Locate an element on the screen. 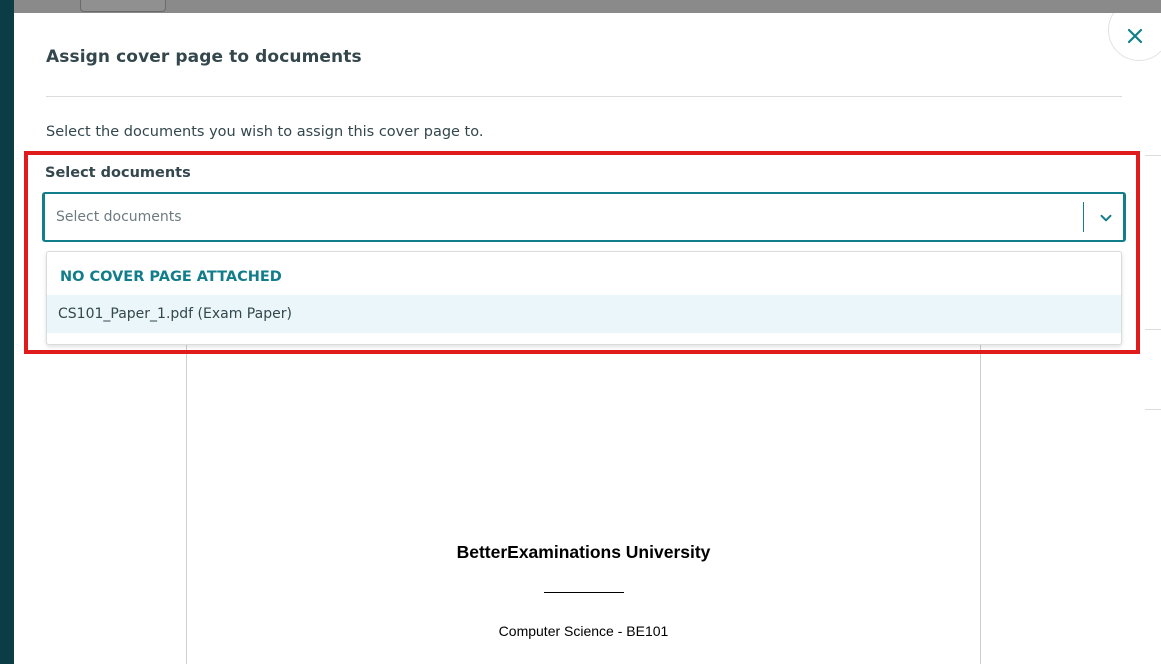  title-divider is located at coordinates (584, 96).